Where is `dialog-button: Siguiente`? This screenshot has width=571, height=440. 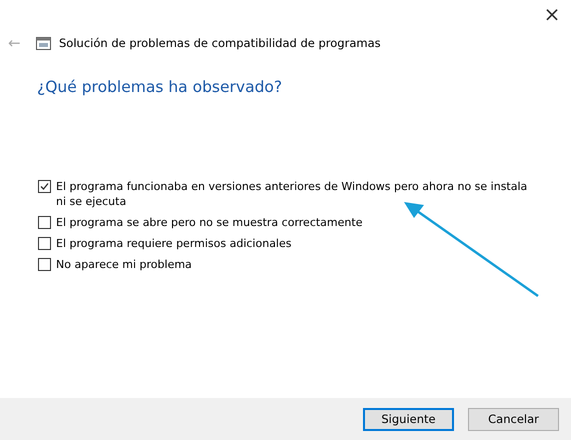
dialog-button: Siguiente is located at coordinates (408, 419).